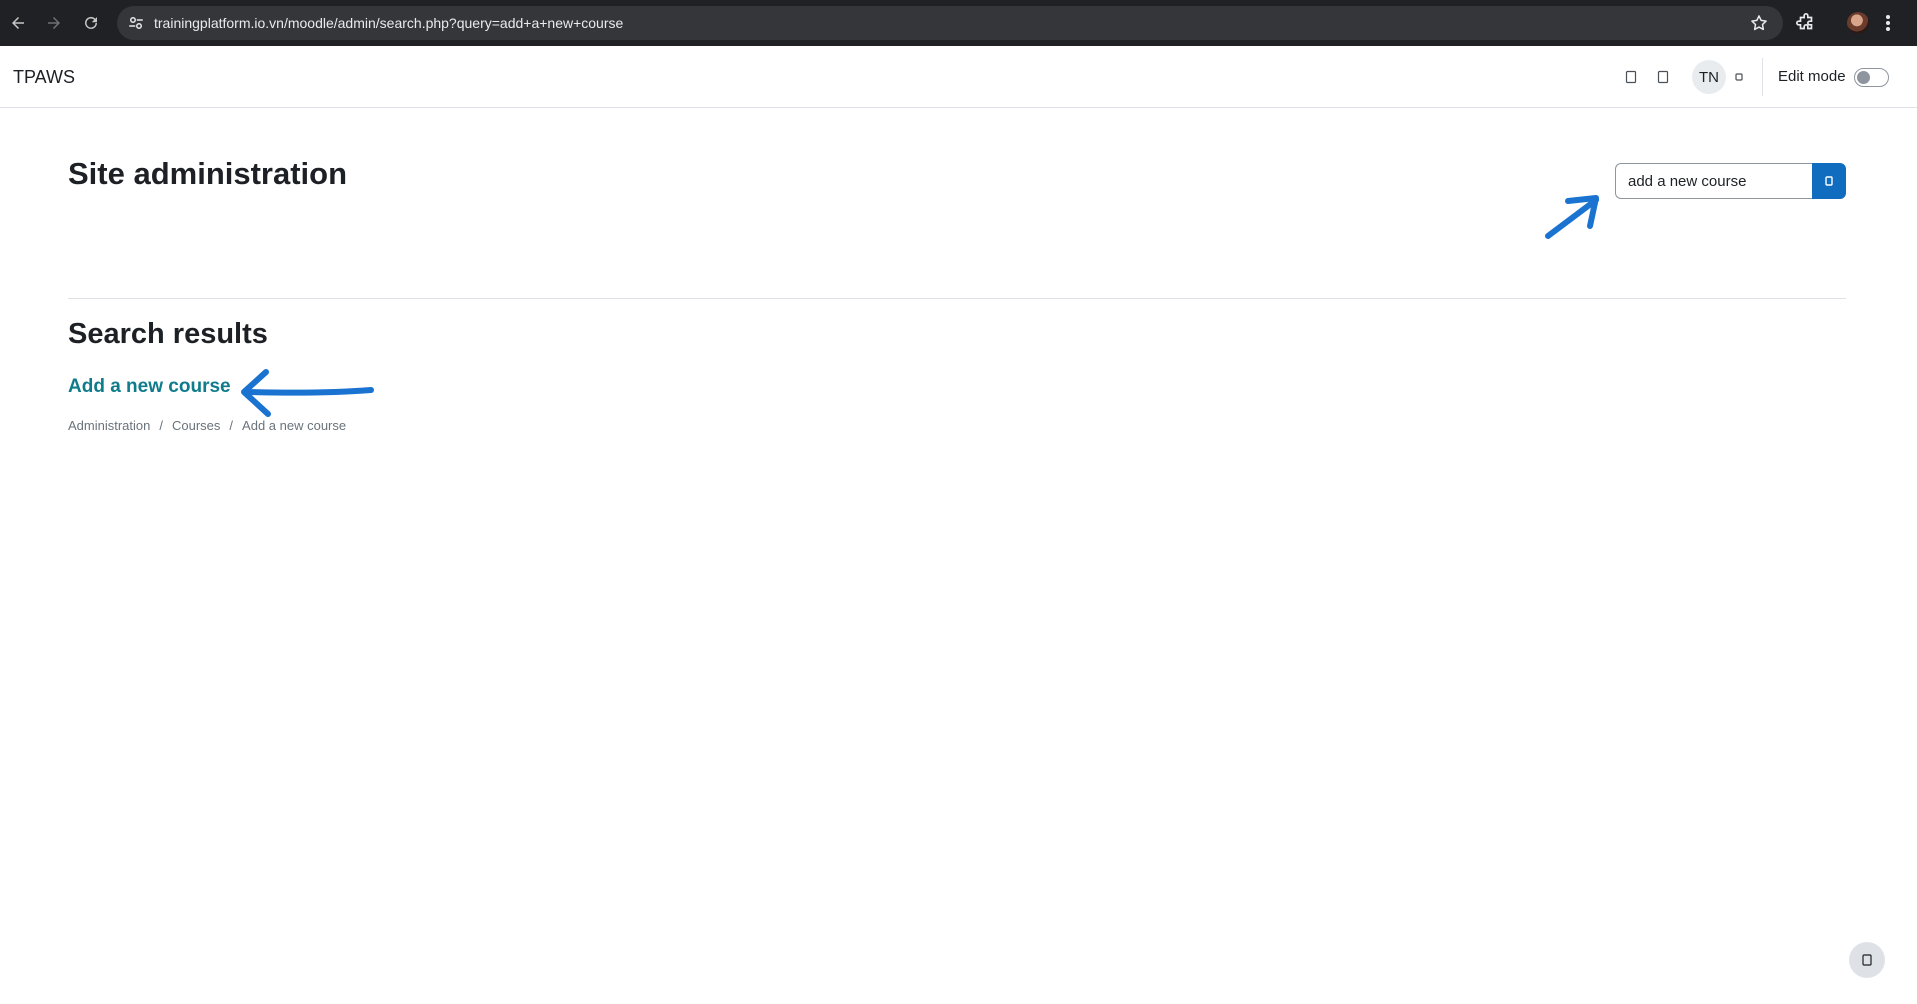  Describe the element at coordinates (294, 425) in the screenshot. I see `breadcrumb-add-new-course: Add a new course` at that location.